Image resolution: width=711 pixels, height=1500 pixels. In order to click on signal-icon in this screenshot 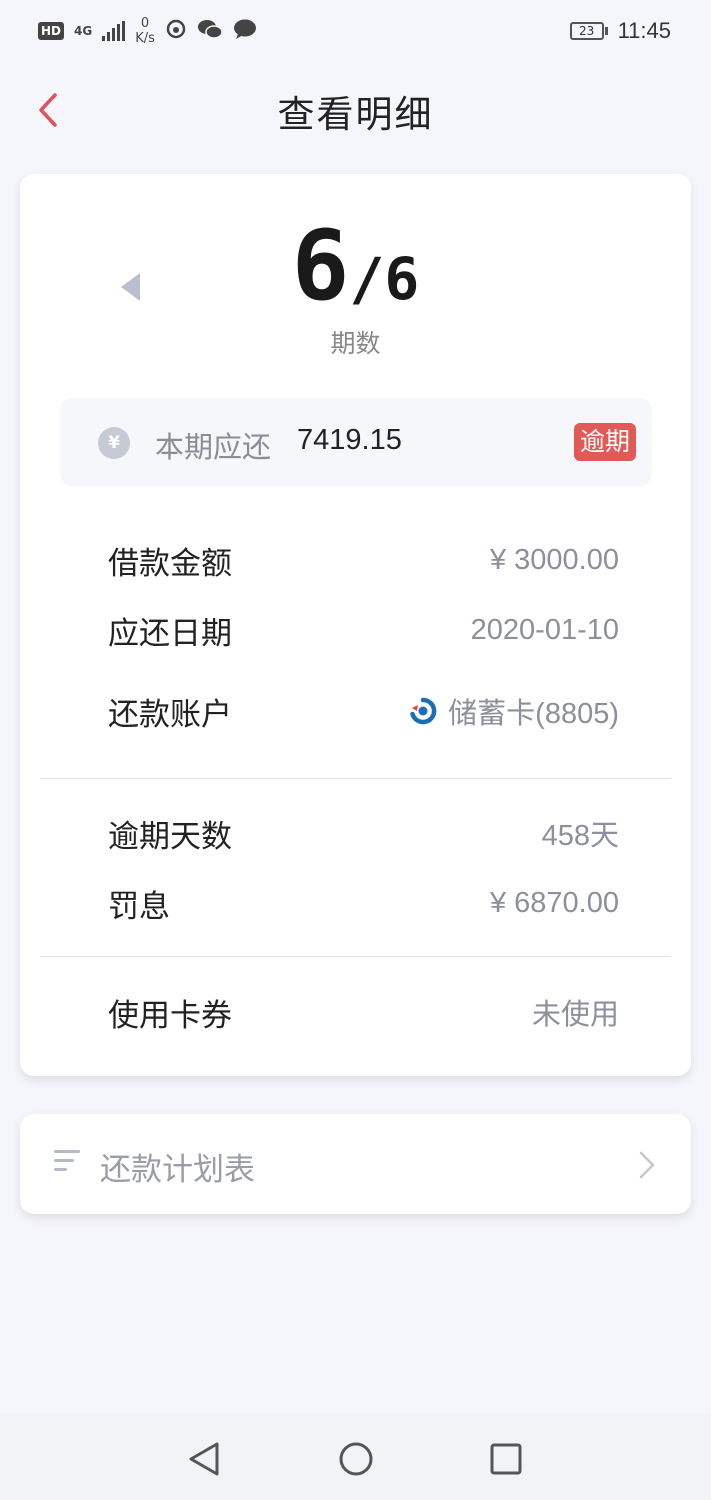, I will do `click(114, 31)`.